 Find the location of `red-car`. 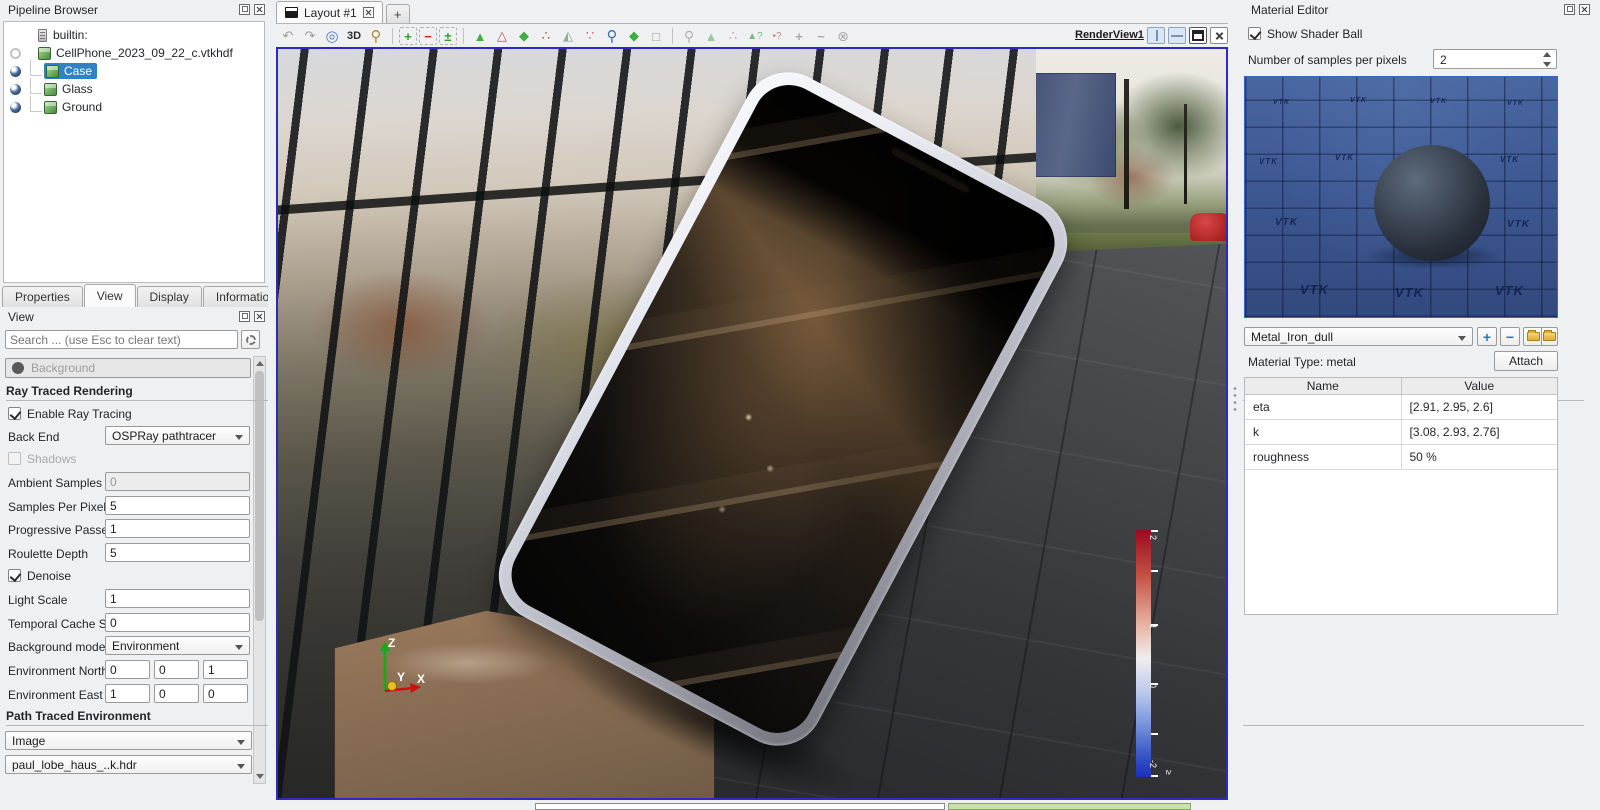

red-car is located at coordinates (1208, 227).